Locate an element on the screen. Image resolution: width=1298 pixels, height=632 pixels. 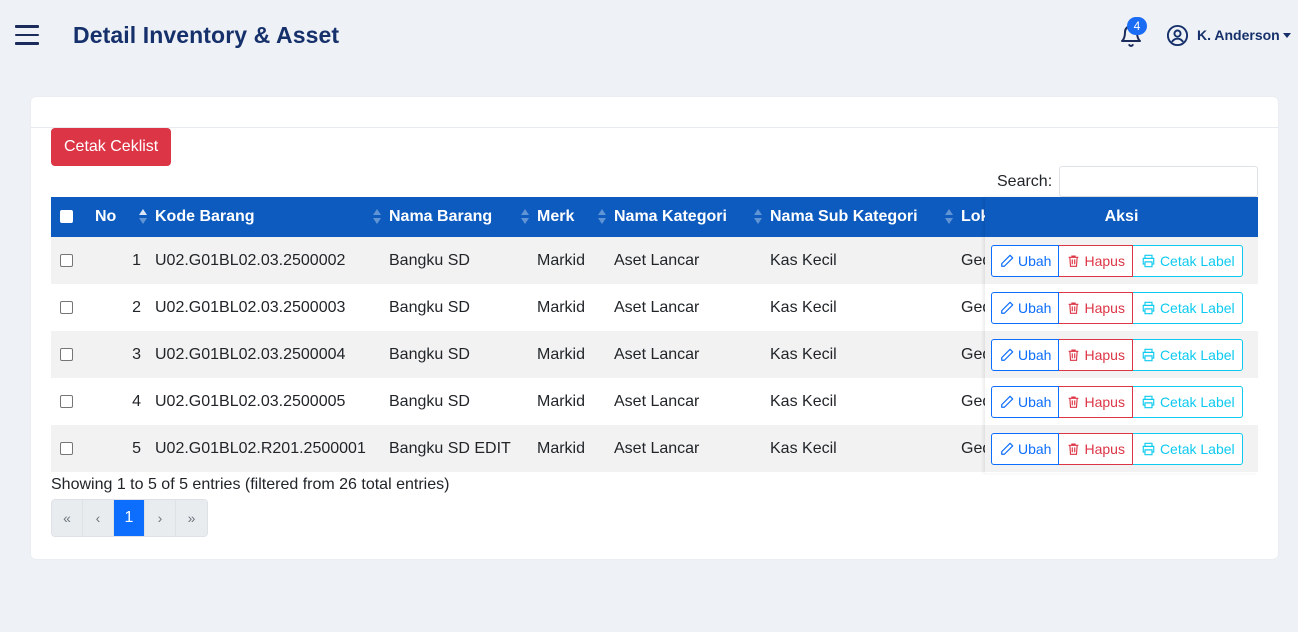
pagination: « ‹ 1 › » is located at coordinates (129, 518).